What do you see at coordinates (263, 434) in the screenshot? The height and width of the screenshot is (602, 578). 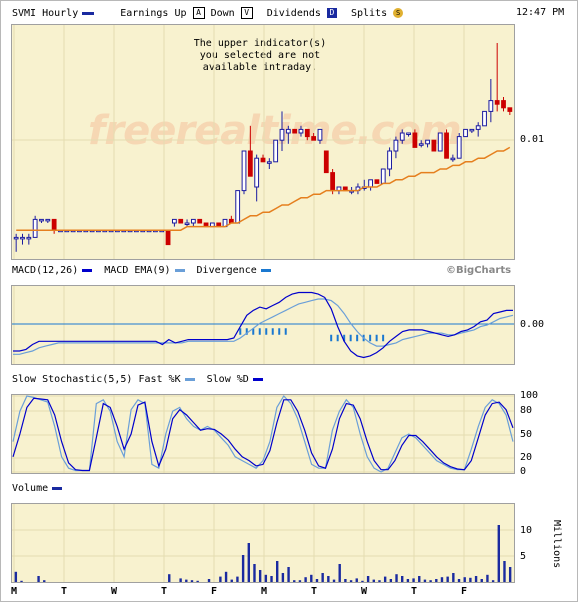 I see `fast-k-line` at bounding box center [263, 434].